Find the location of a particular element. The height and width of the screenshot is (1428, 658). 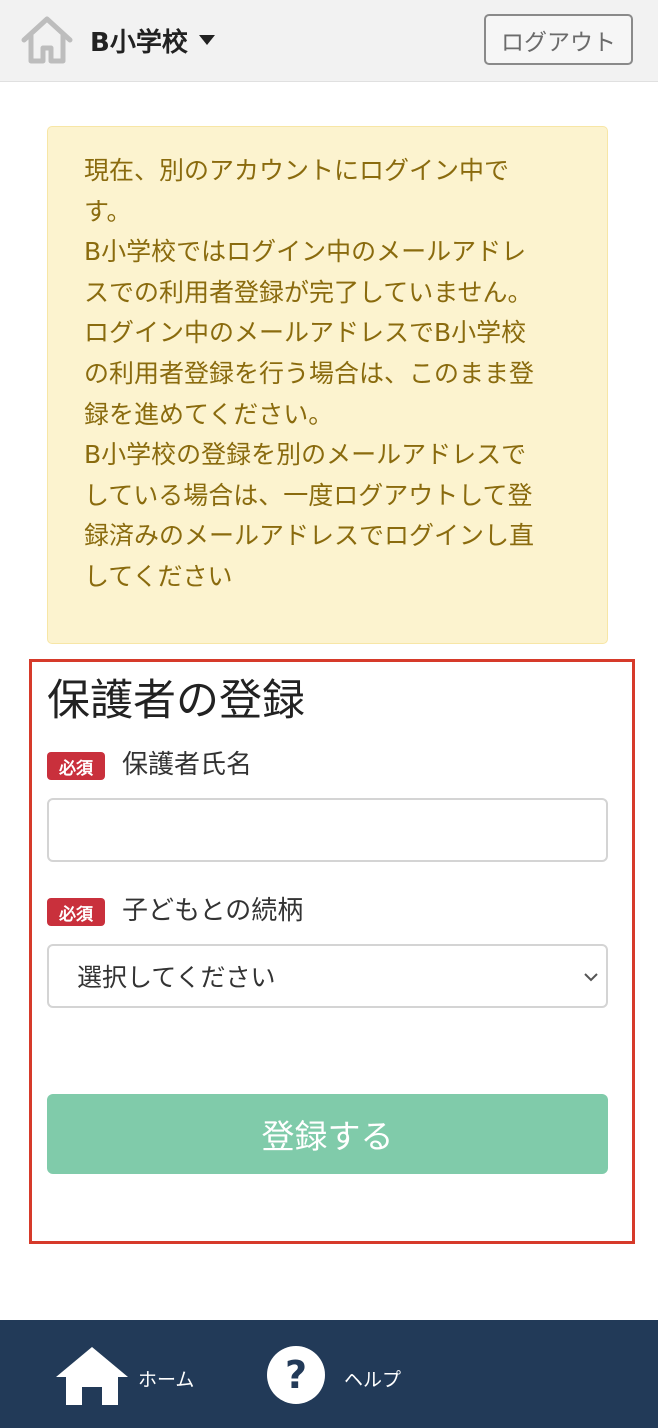

alert-line: B小学校ではログイン中のメールアドレ is located at coordinates (305, 252).